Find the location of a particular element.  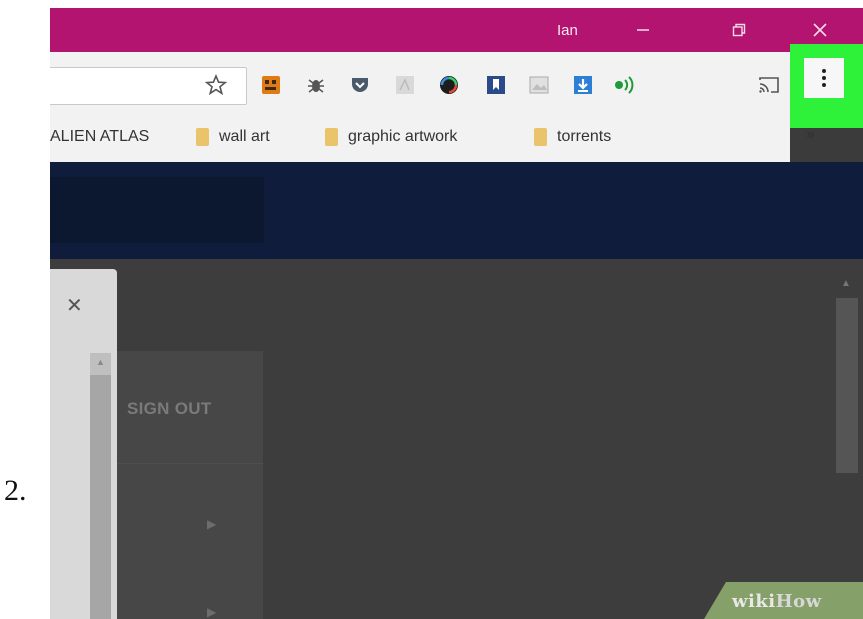

cast-icon is located at coordinates (769, 85).